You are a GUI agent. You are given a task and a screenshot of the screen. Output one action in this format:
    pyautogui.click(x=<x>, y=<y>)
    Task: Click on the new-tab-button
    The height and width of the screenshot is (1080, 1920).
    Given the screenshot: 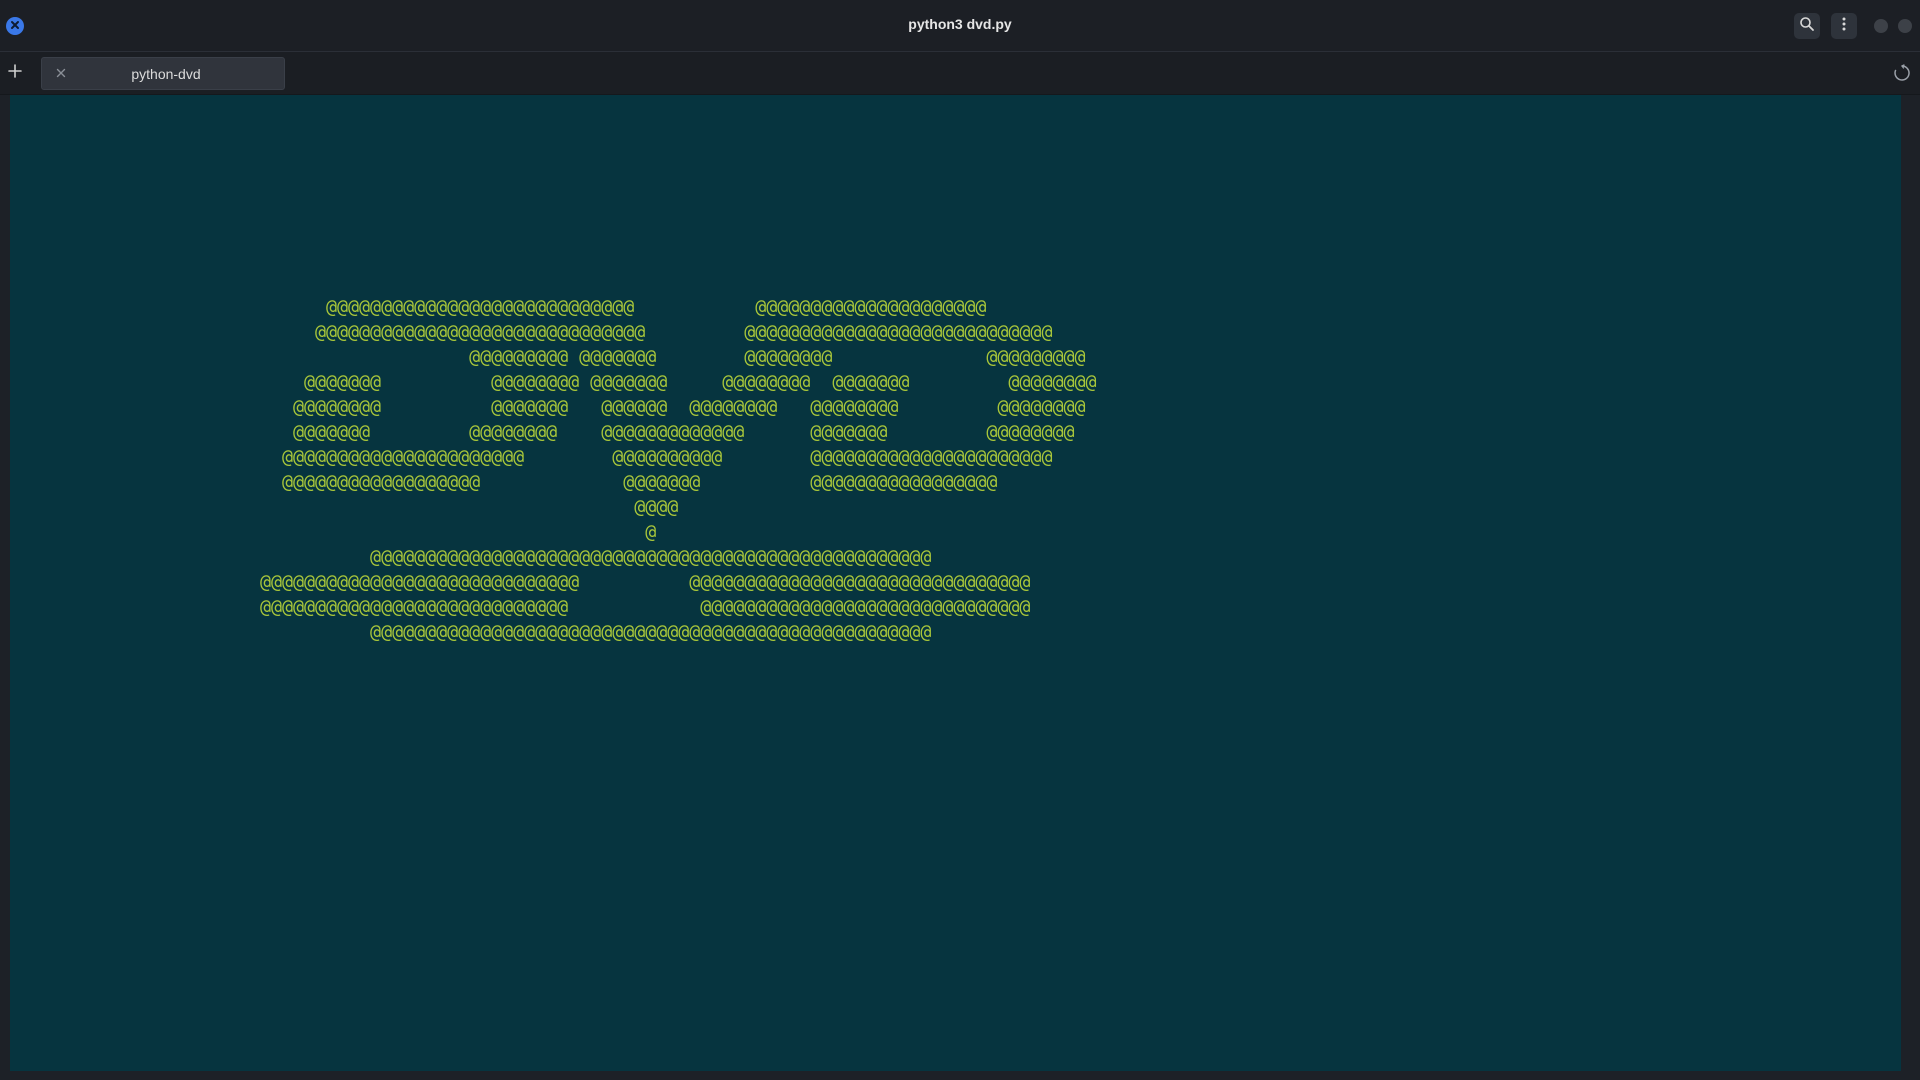 What is the action you would take?
    pyautogui.click(x=15, y=73)
    